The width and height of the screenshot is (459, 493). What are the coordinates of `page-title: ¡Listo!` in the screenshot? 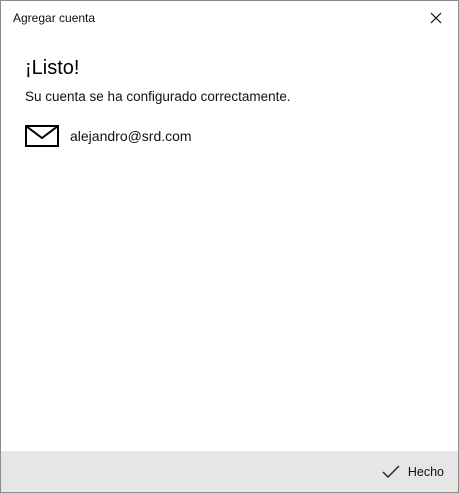 It's located at (52, 68).